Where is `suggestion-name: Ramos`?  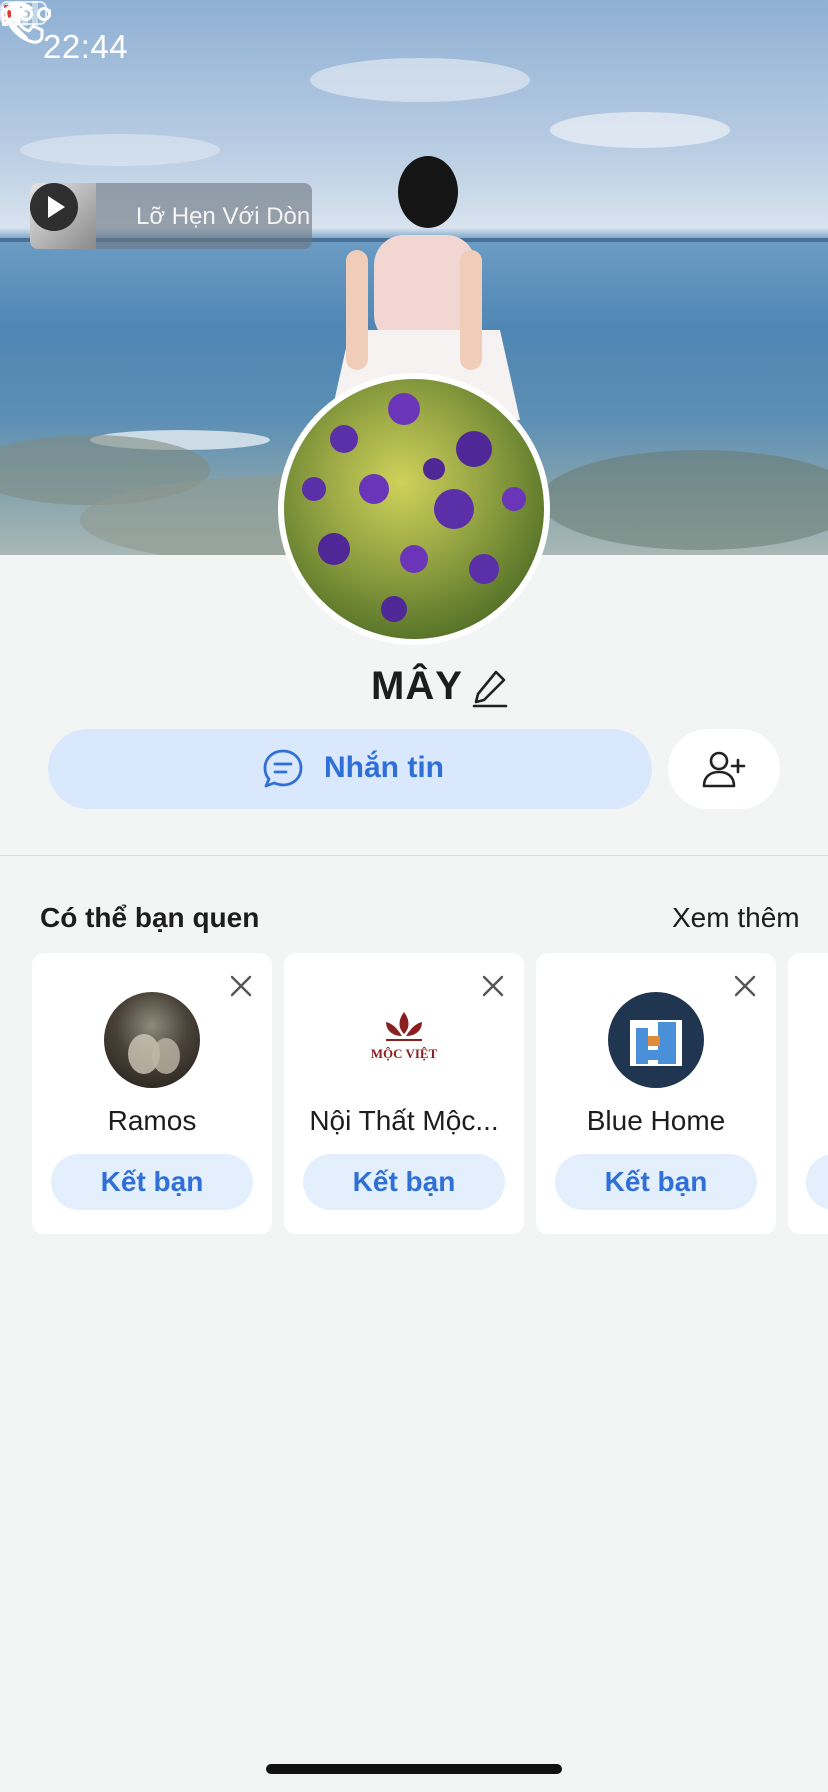
suggestion-name: Ramos is located at coordinates (152, 1120).